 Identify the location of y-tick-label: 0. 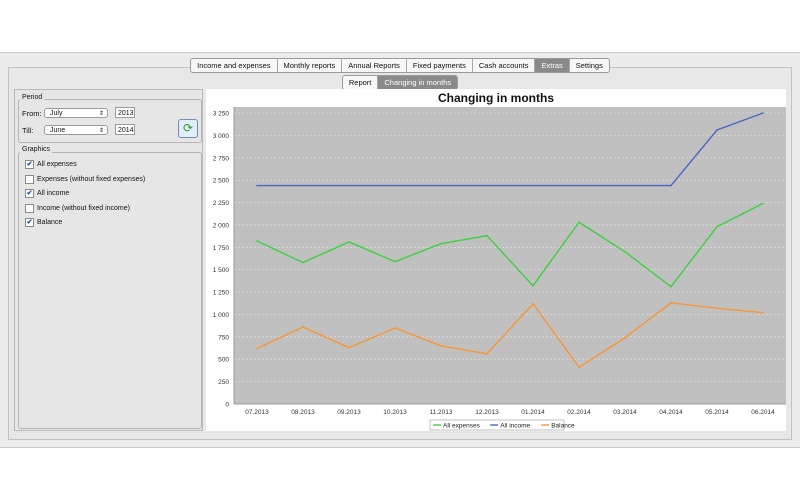
(227, 405).